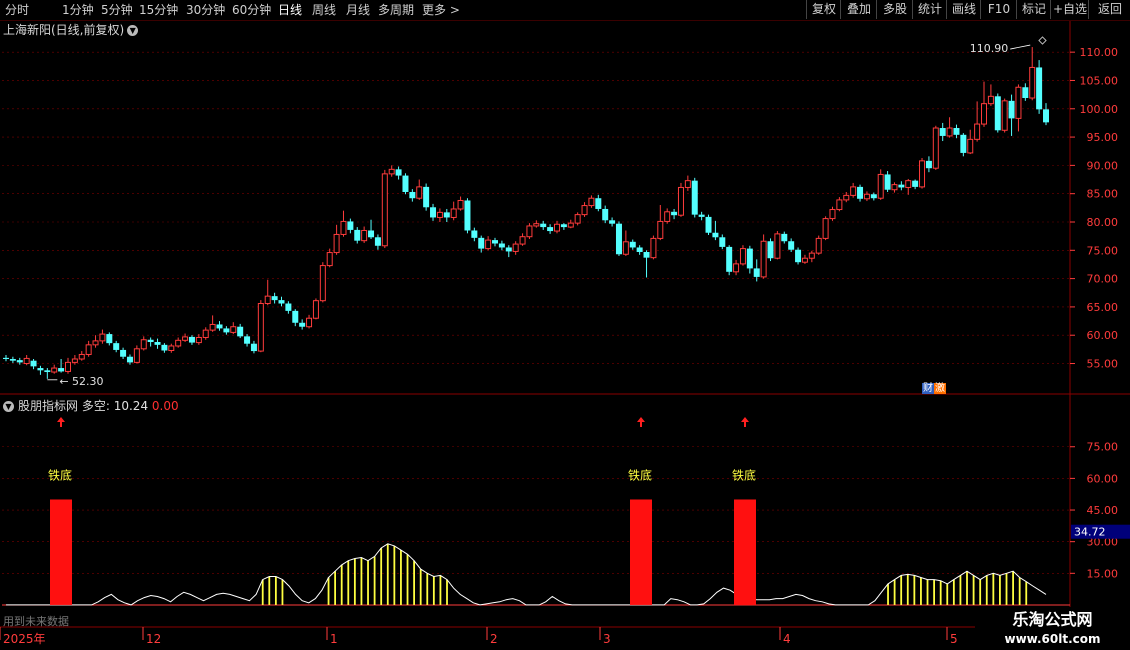 The width and height of the screenshot is (1130, 650). Describe the element at coordinates (441, 10) in the screenshot. I see `period-tab-10: 更多 >` at that location.